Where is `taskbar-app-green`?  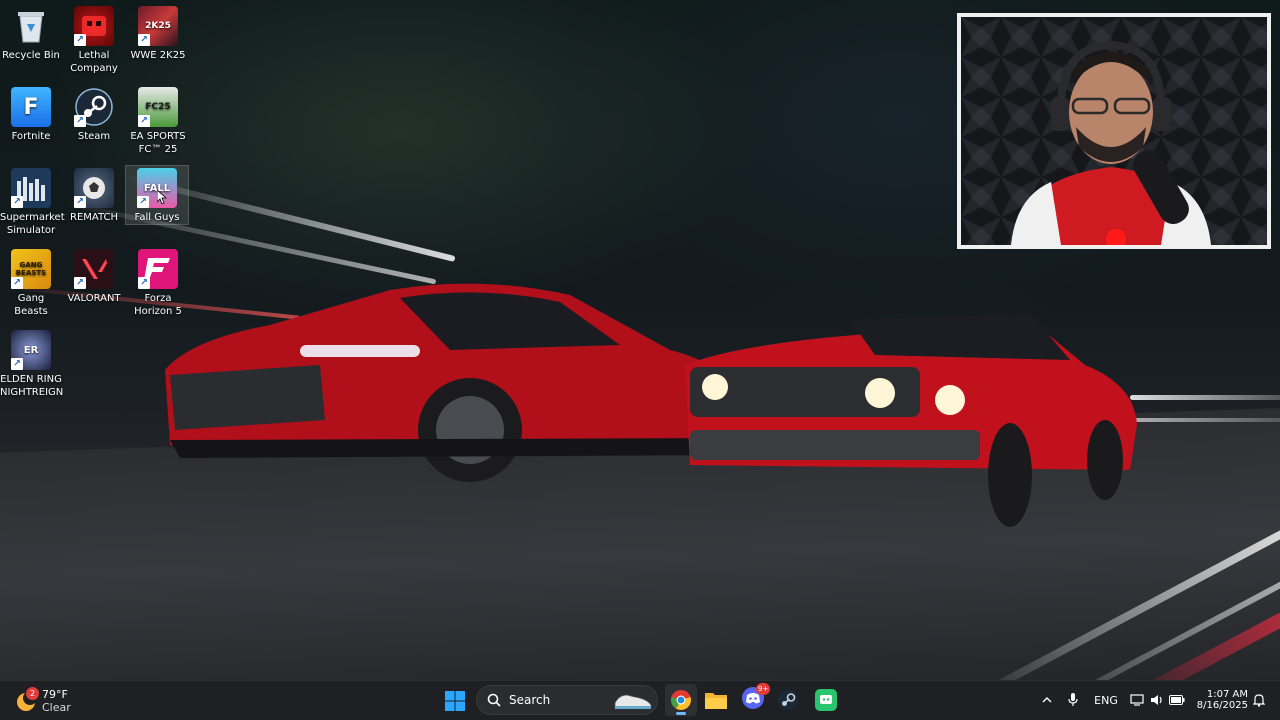 taskbar-app-green is located at coordinates (826, 700).